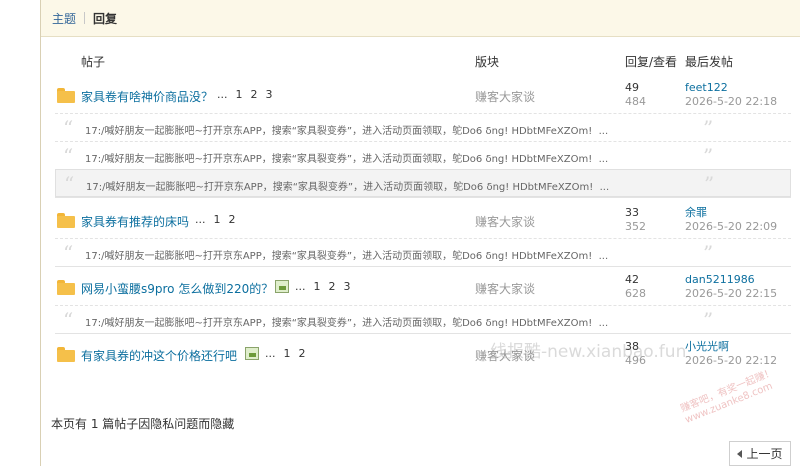 This screenshot has height=466, width=800. What do you see at coordinates (632, 87) in the screenshot?
I see `reply-count: 49` at bounding box center [632, 87].